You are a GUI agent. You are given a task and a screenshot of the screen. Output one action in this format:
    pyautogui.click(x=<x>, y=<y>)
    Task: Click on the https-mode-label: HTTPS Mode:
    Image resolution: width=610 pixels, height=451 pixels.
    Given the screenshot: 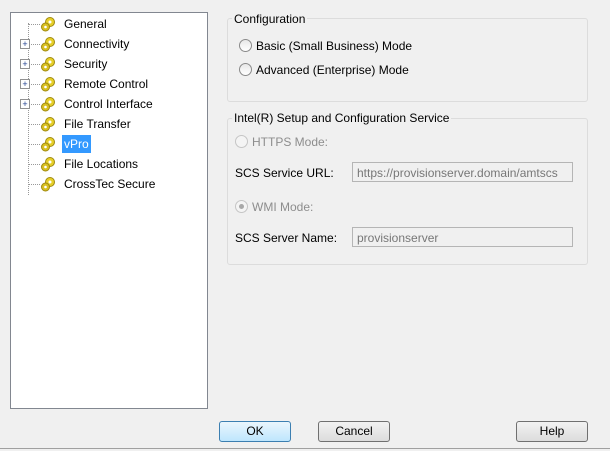 What is the action you would take?
    pyautogui.click(x=290, y=142)
    